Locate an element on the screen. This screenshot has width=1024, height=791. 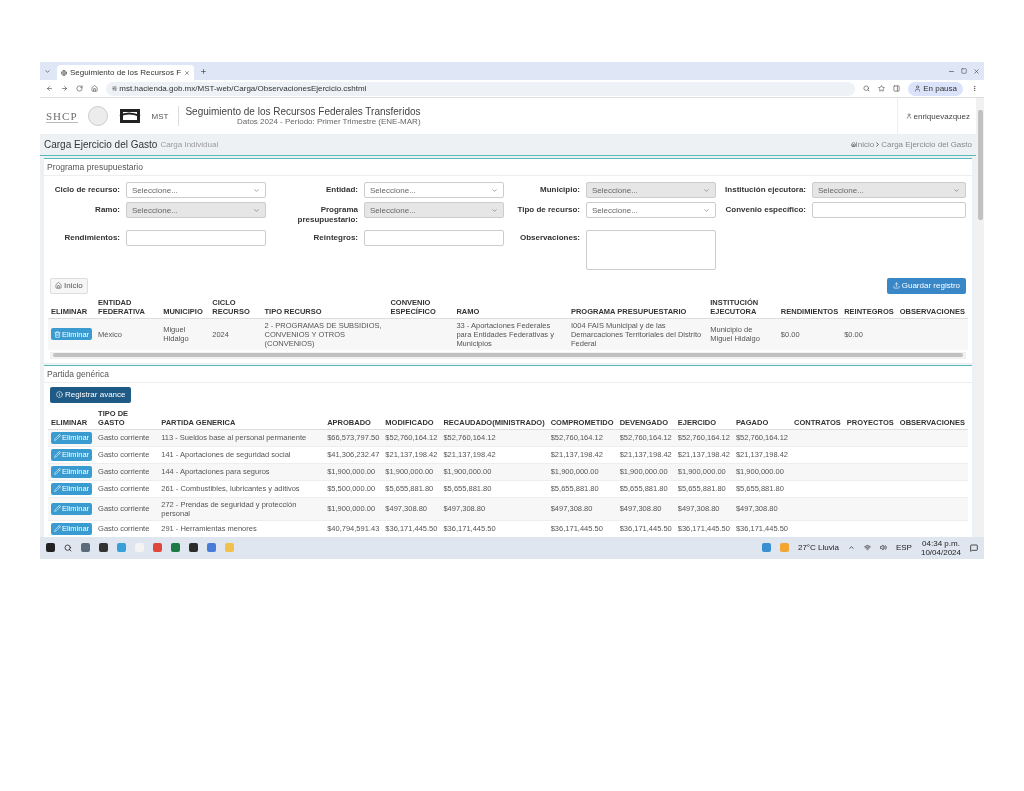
field-label: Institución ejecutora: is located at coordinates (765, 190).